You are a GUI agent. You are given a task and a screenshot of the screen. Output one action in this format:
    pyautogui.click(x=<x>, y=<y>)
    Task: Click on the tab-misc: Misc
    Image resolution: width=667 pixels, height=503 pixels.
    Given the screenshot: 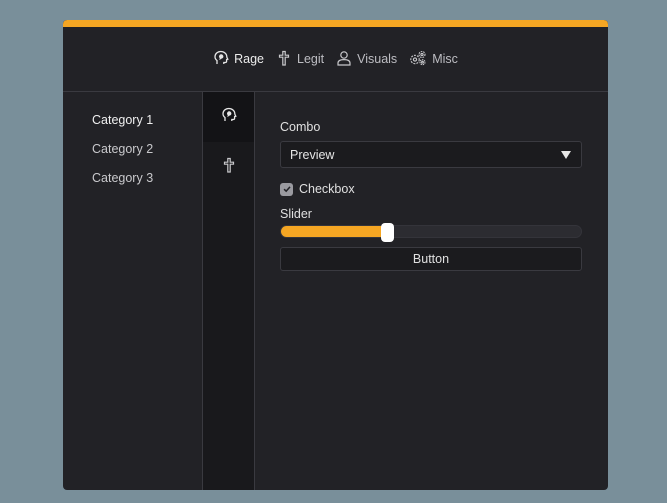 What is the action you would take?
    pyautogui.click(x=433, y=59)
    